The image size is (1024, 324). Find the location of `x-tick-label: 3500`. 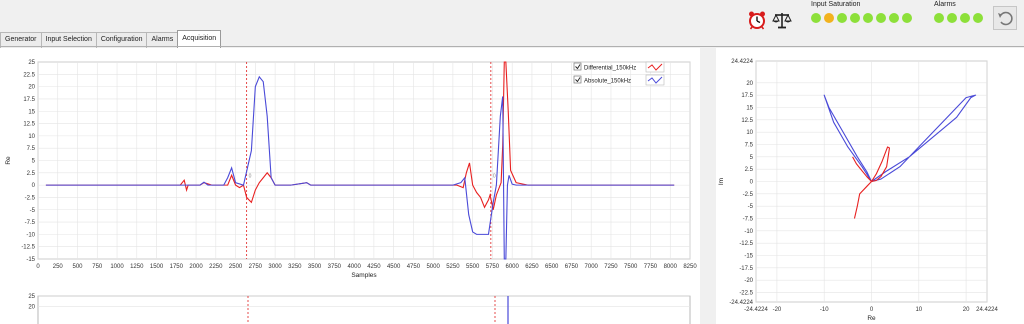

x-tick-label: 3500 is located at coordinates (315, 267).